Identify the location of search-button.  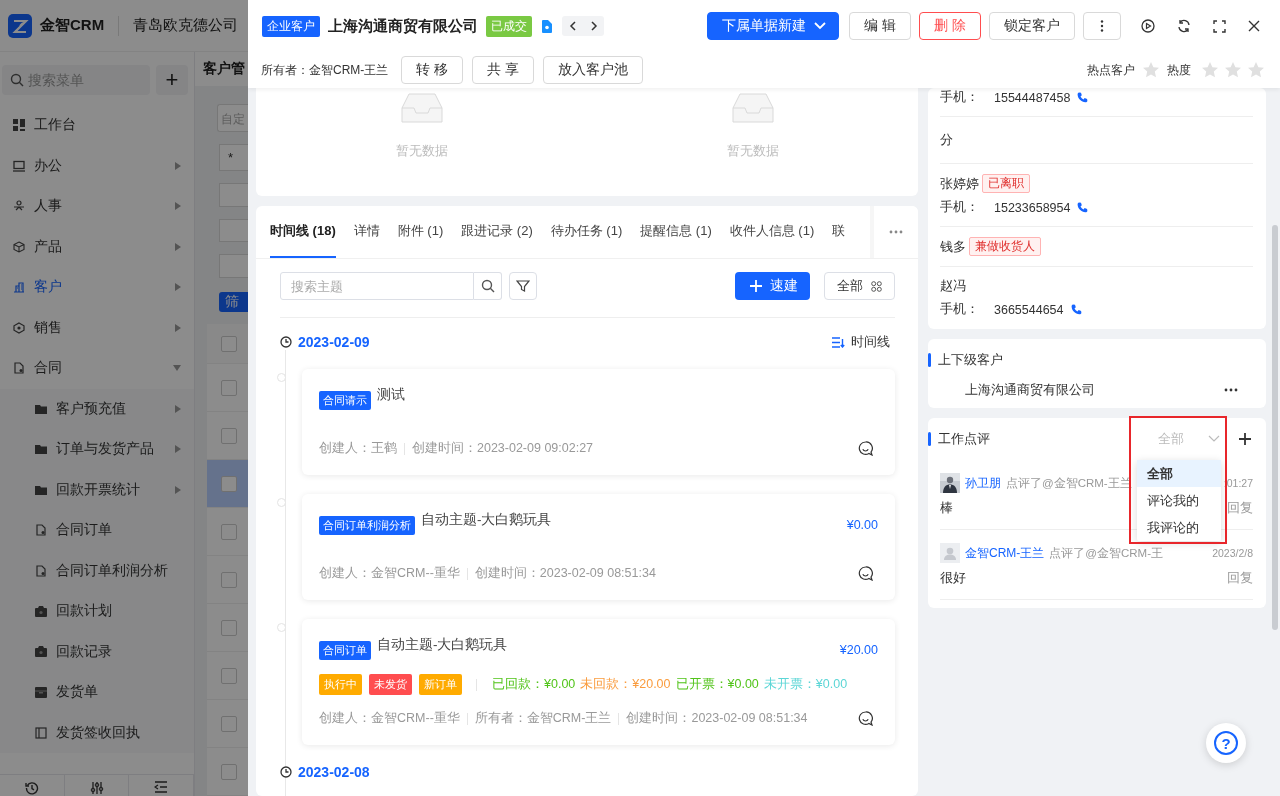
(488, 286).